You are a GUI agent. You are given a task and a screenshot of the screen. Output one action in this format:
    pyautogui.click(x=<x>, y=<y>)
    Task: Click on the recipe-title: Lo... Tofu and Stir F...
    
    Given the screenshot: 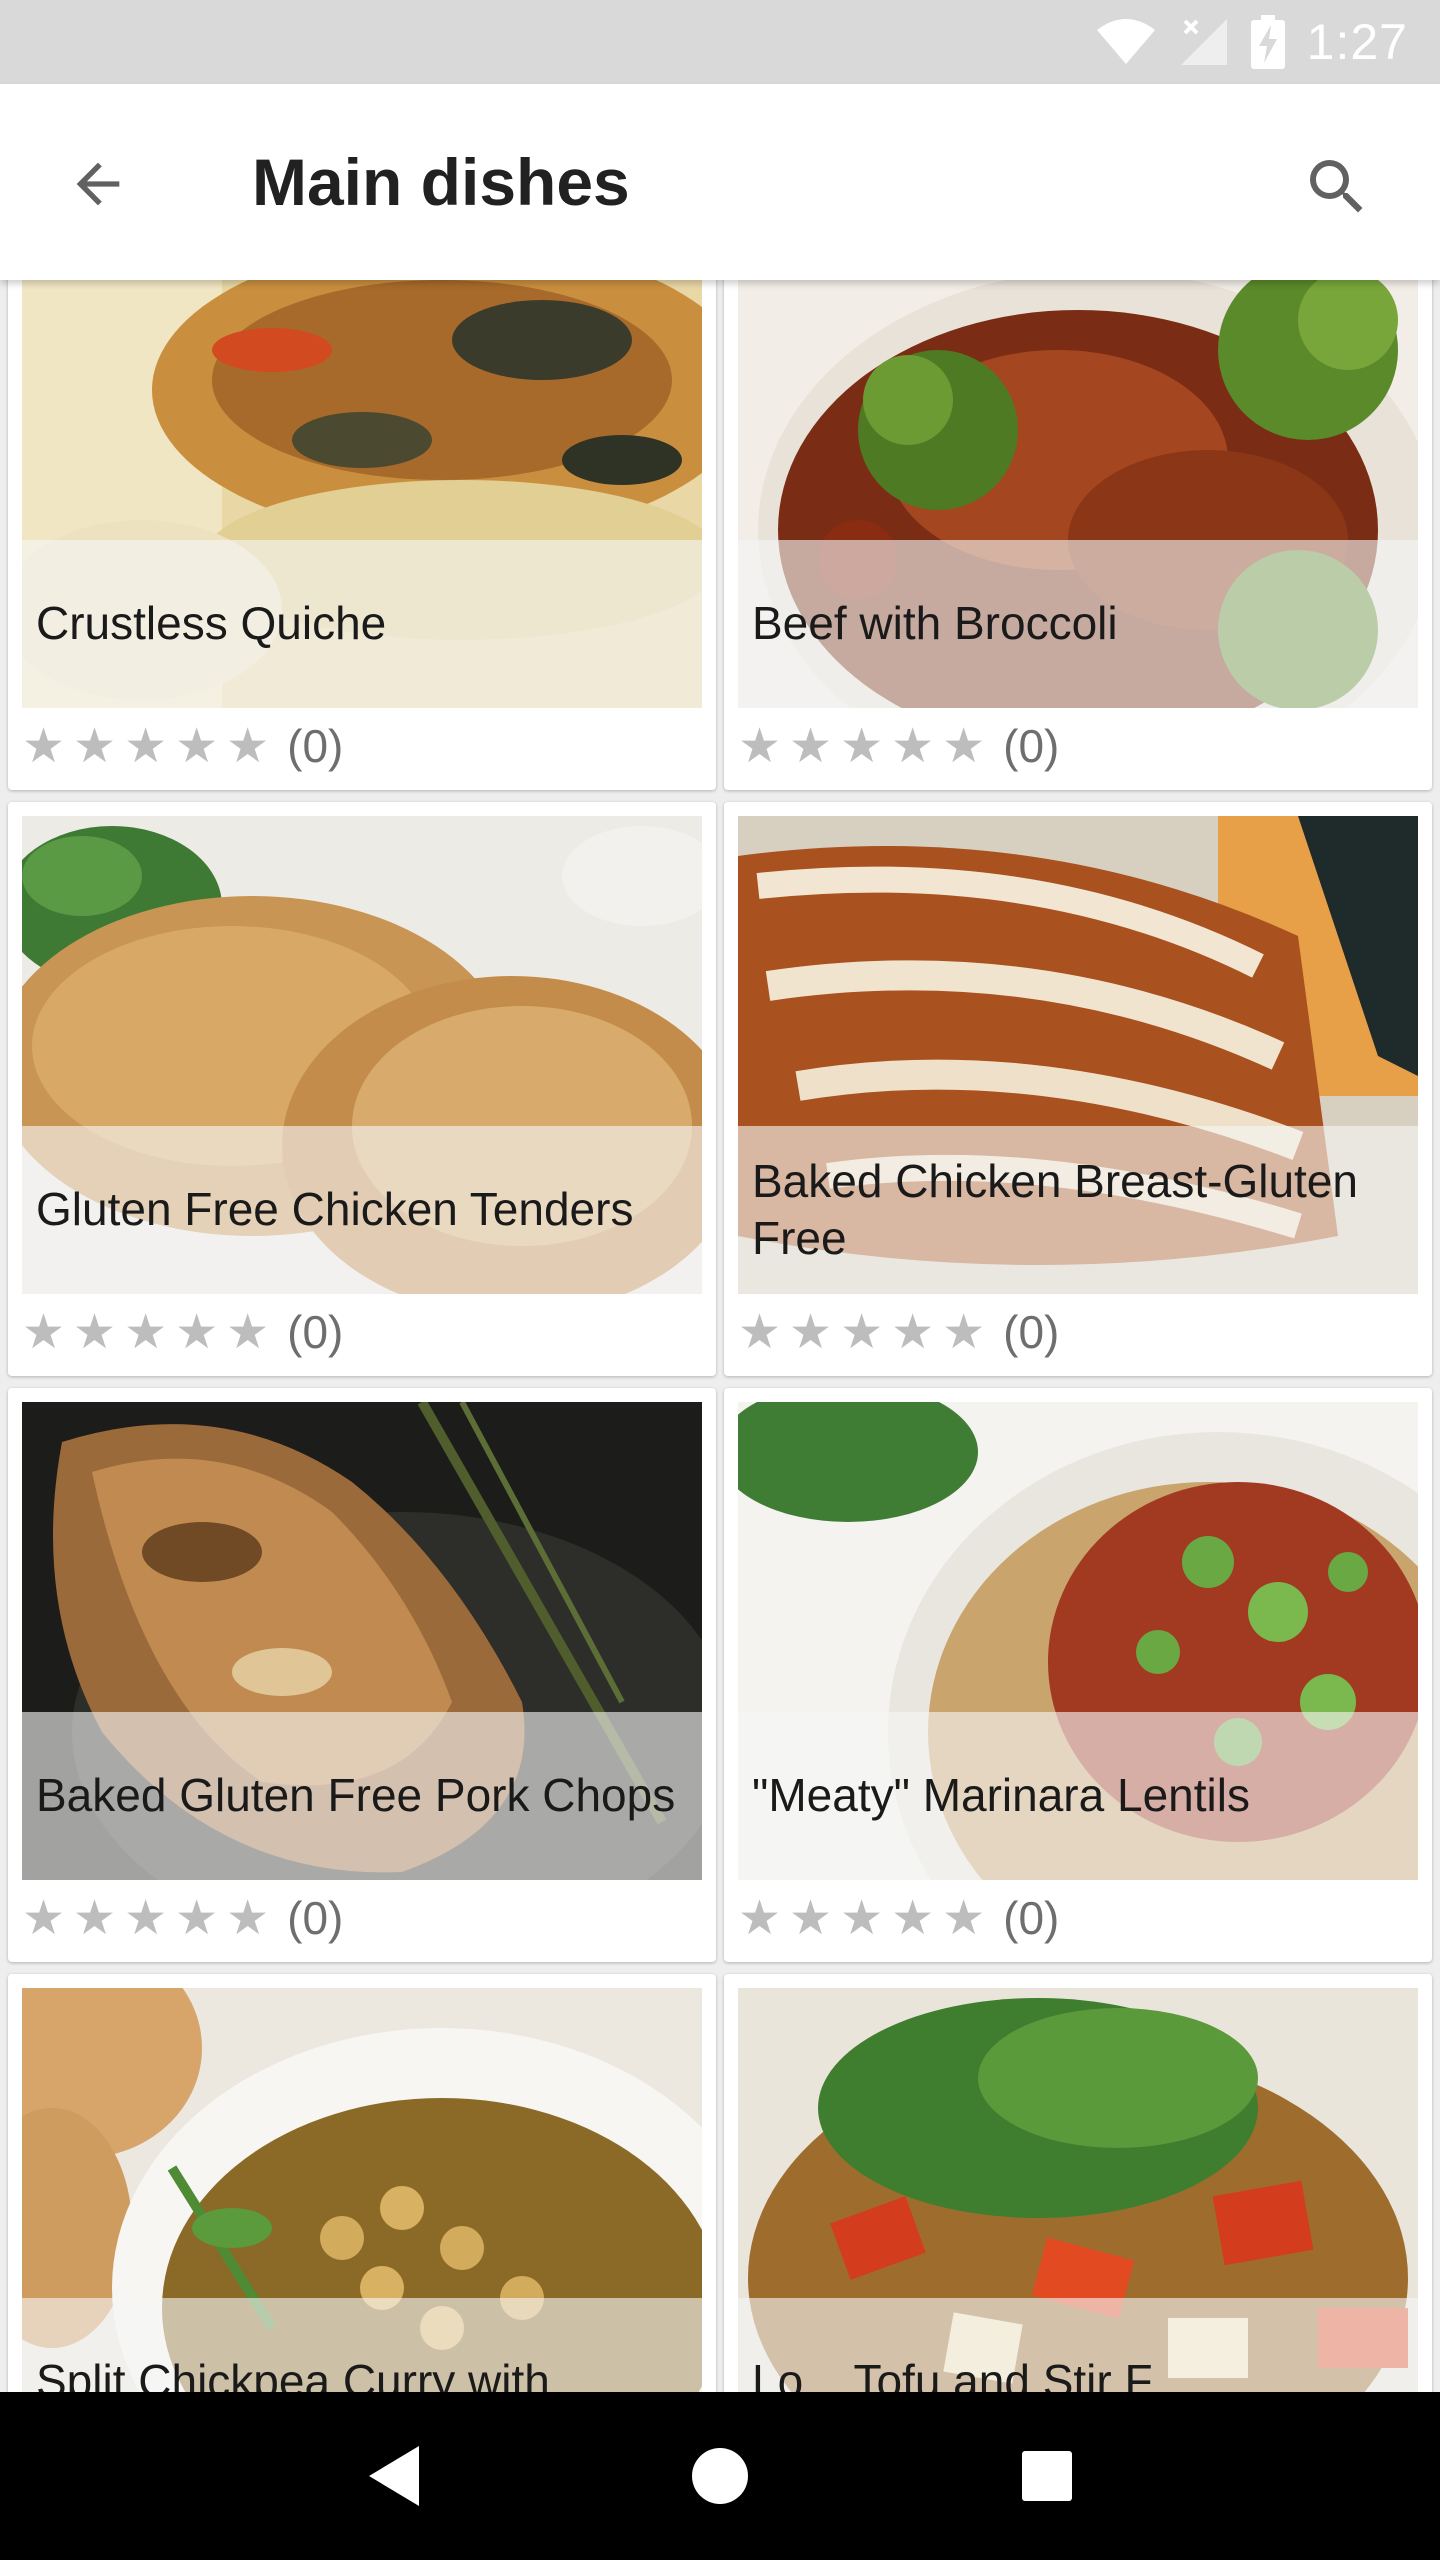 What is the action you would take?
    pyautogui.click(x=969, y=2373)
    